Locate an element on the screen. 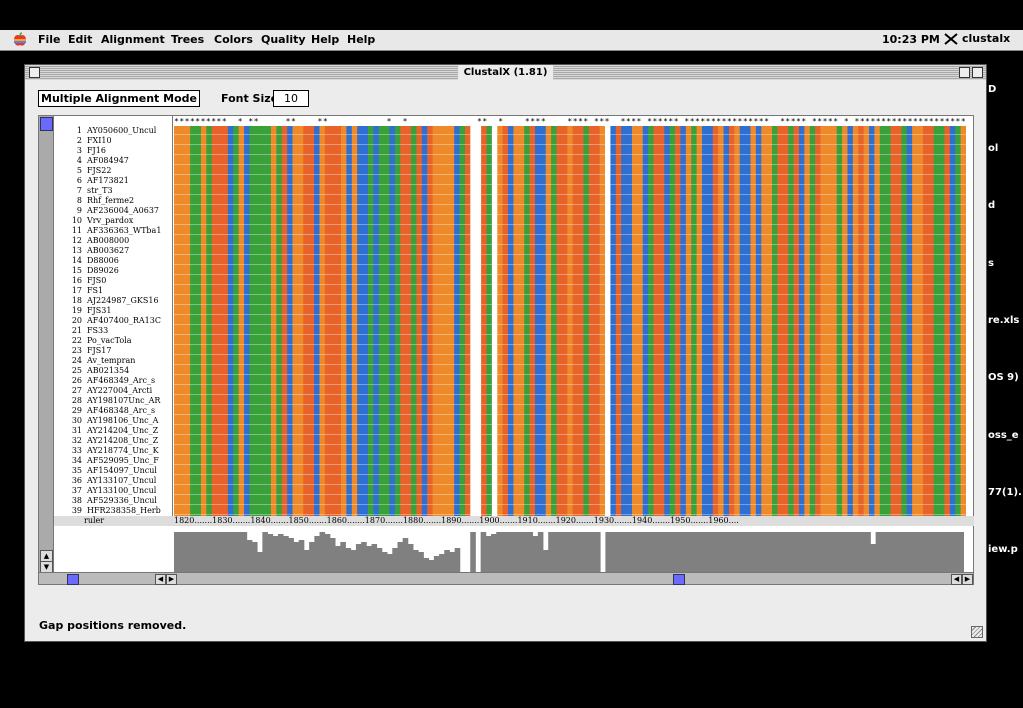 Image resolution: width=1023 pixels, height=708 pixels. desktop-label: iew.p is located at coordinates (1003, 549).